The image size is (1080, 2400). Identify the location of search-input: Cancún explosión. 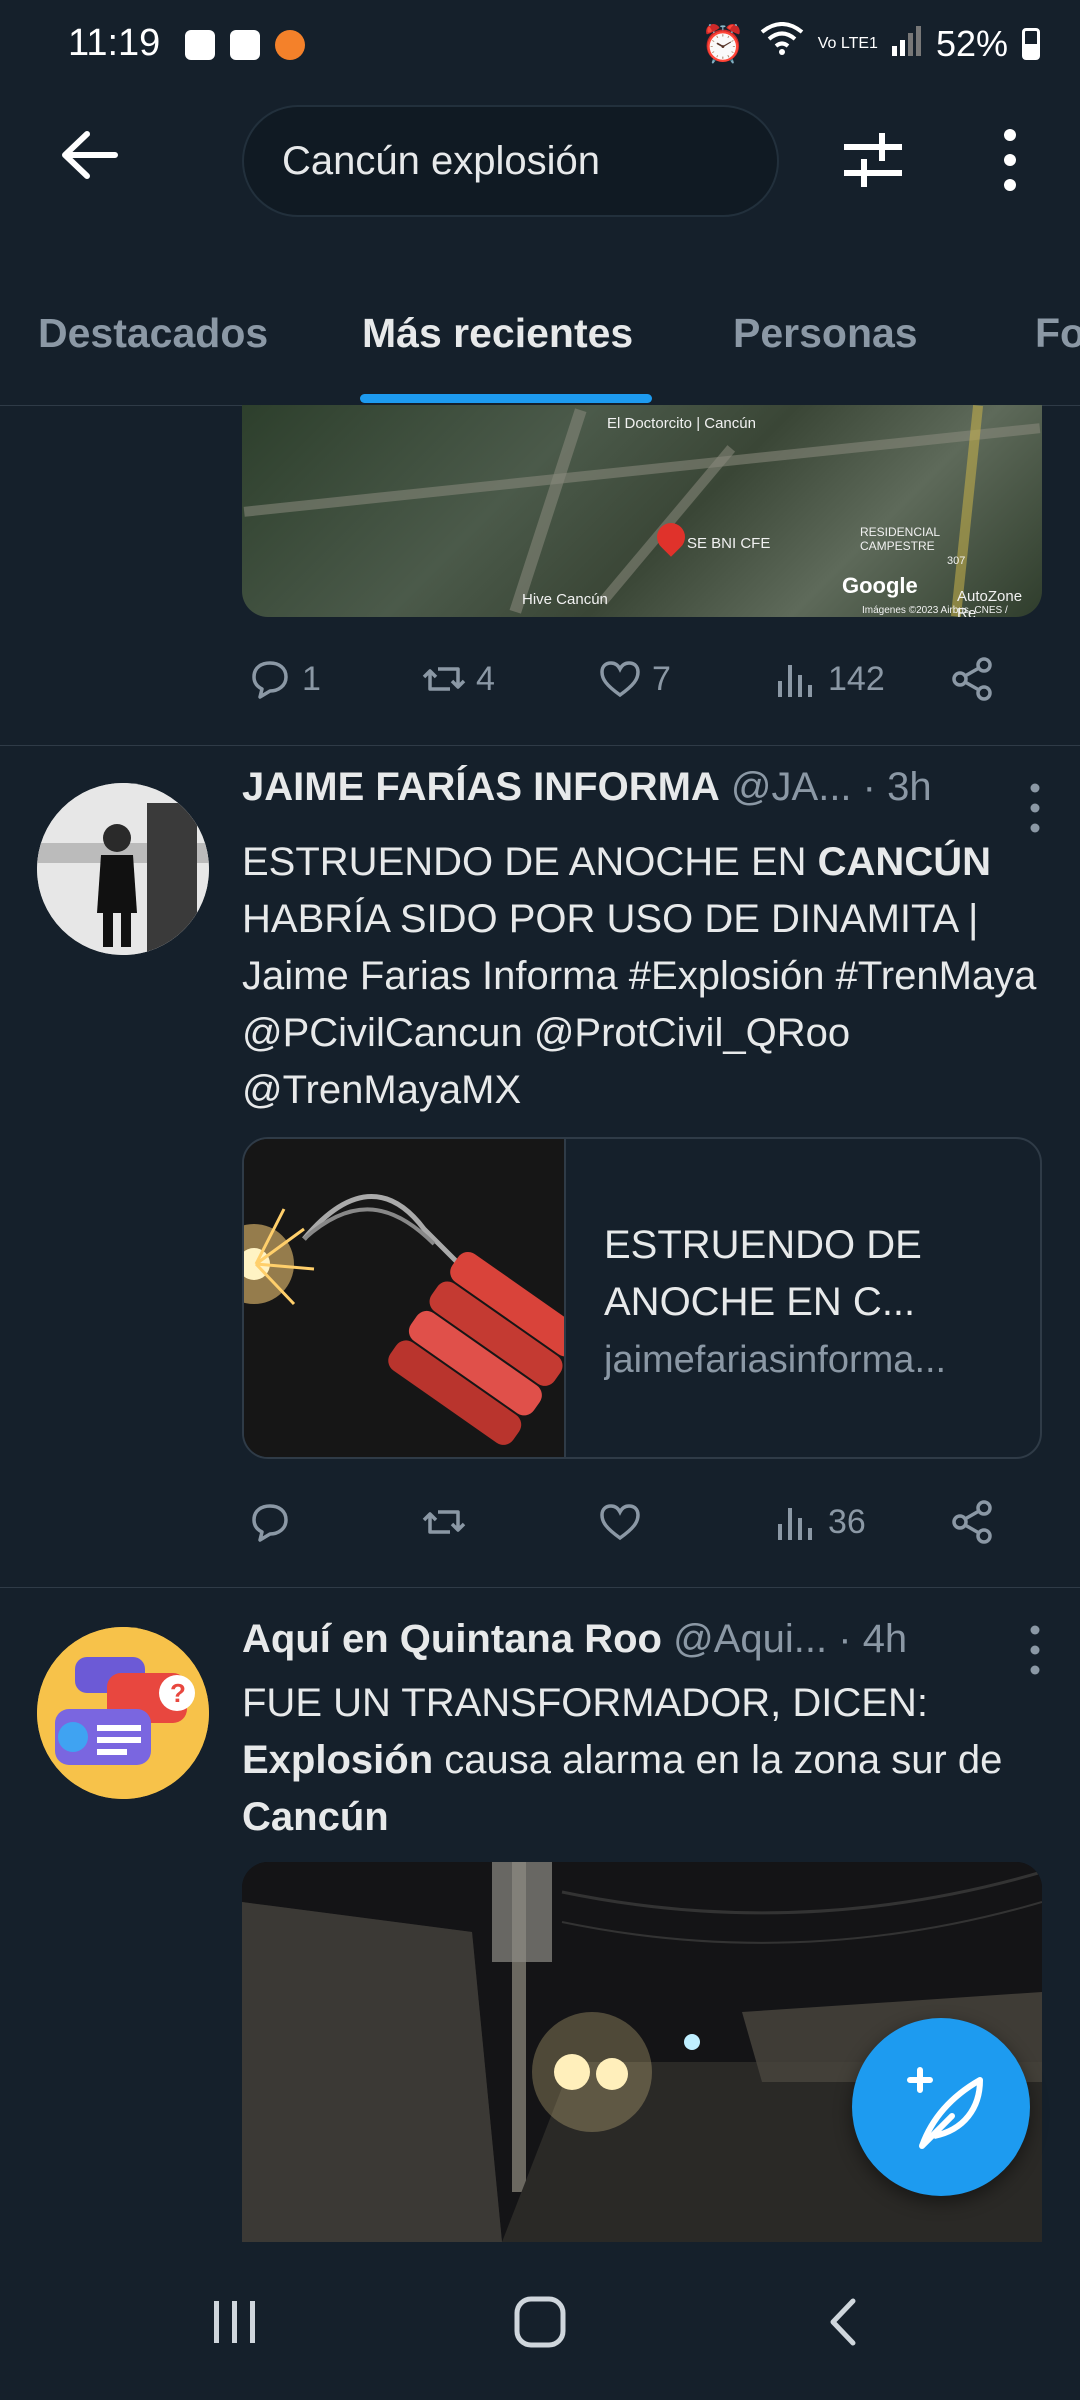
(510, 161).